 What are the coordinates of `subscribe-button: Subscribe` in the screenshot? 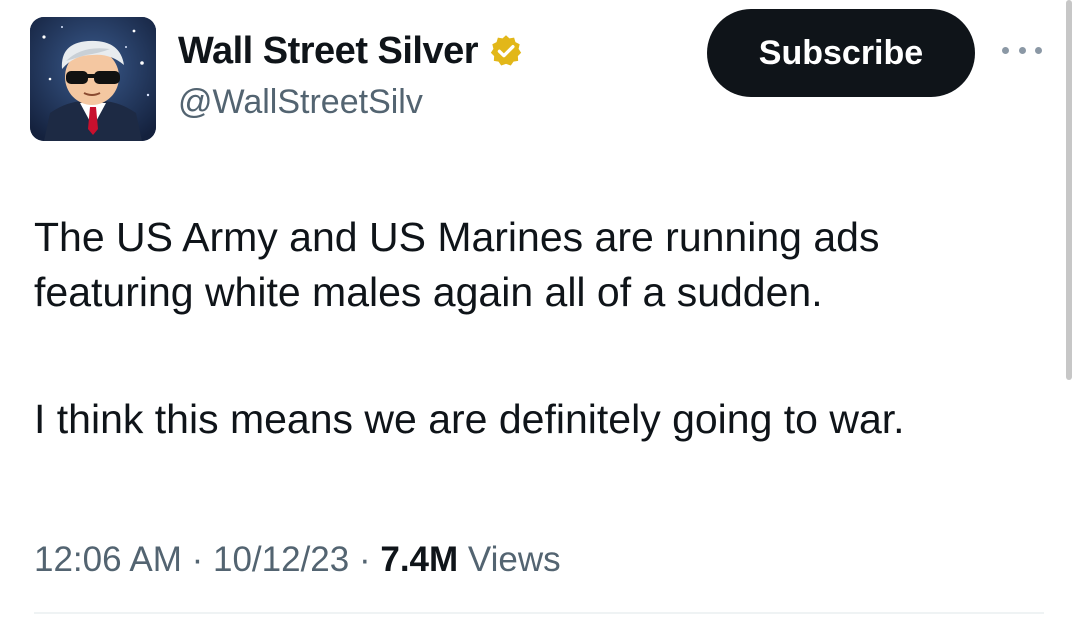 It's located at (841, 53).